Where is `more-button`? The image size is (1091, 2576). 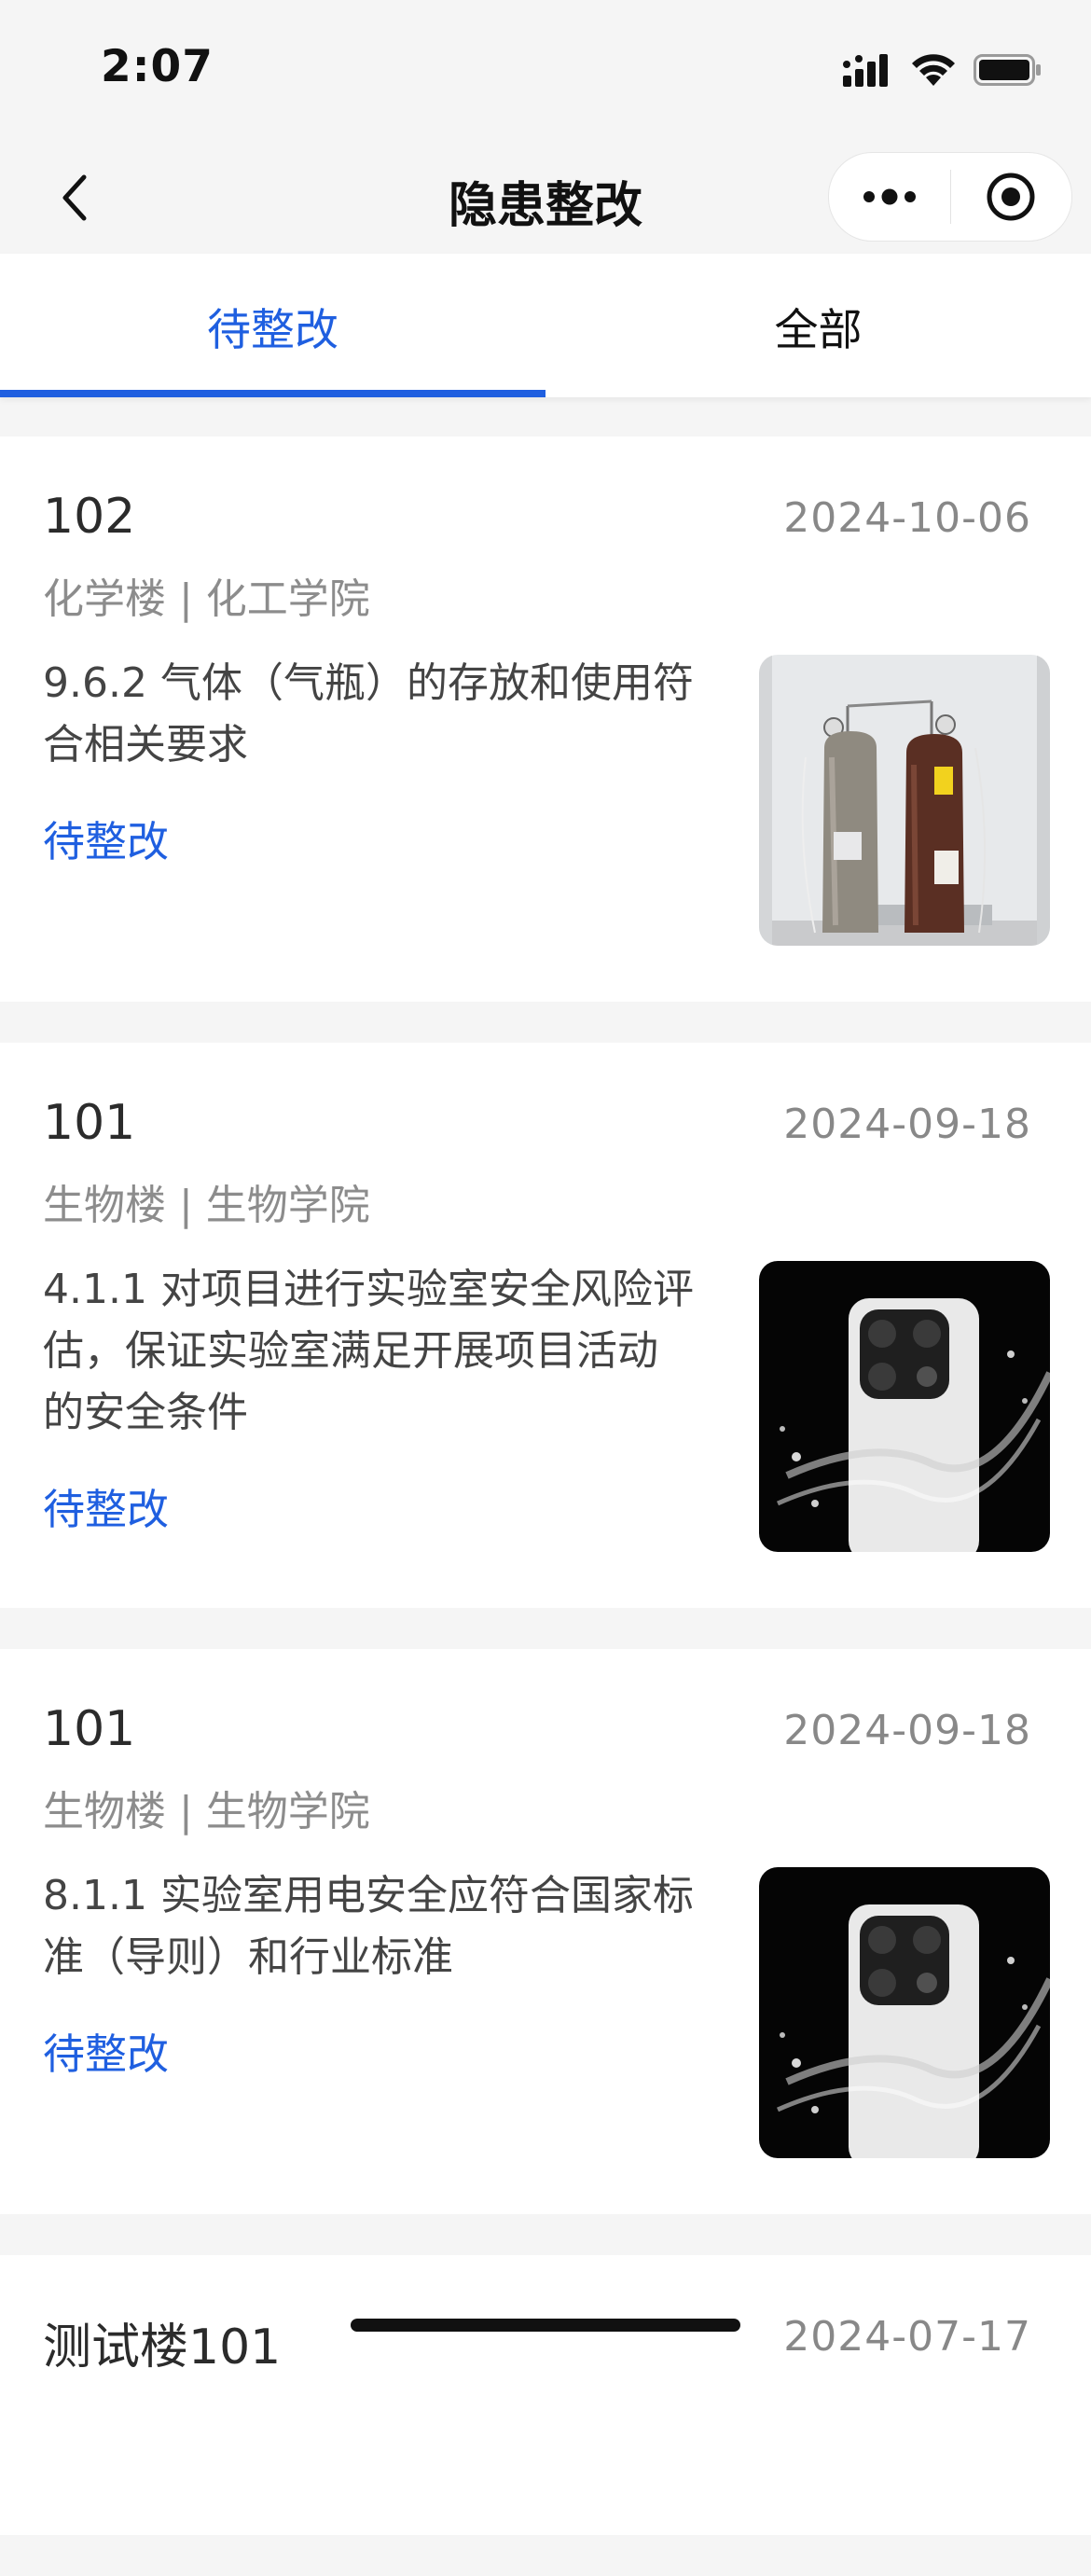 more-button is located at coordinates (889, 197).